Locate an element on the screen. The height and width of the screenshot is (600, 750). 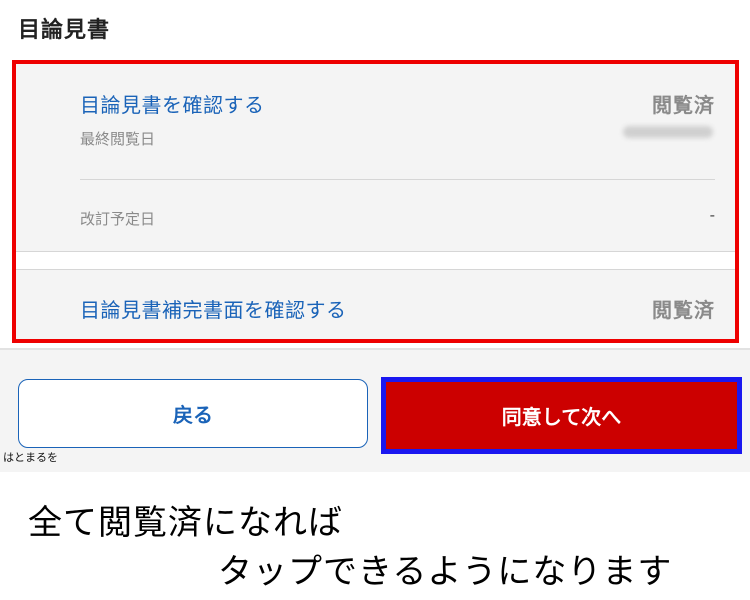
caption-line-2: タップできるようになります is located at coordinates (445, 572).